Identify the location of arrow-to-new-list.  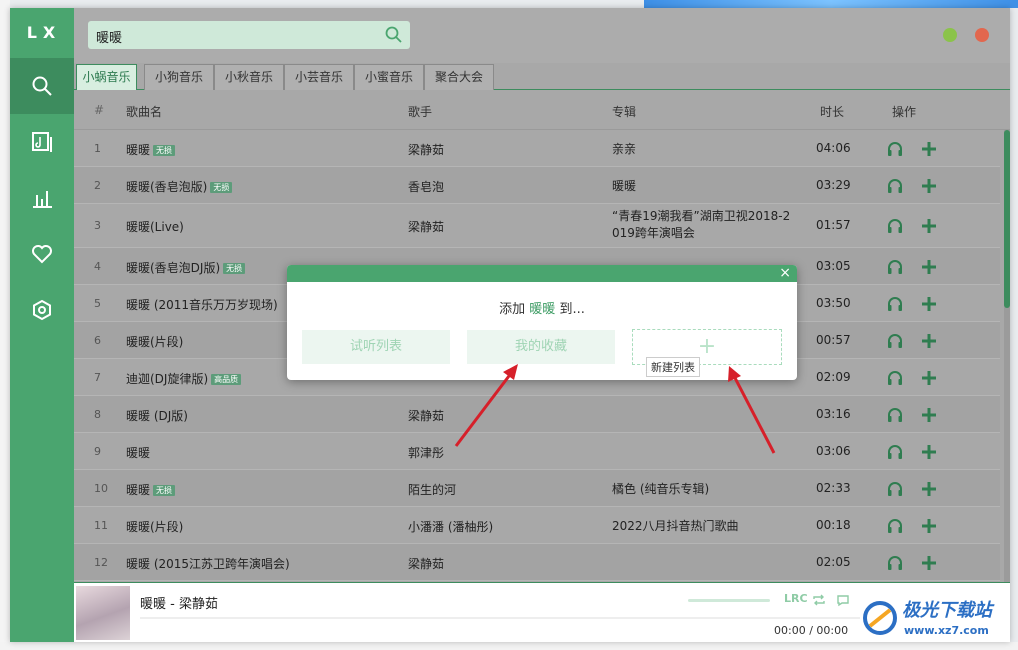
(752, 410).